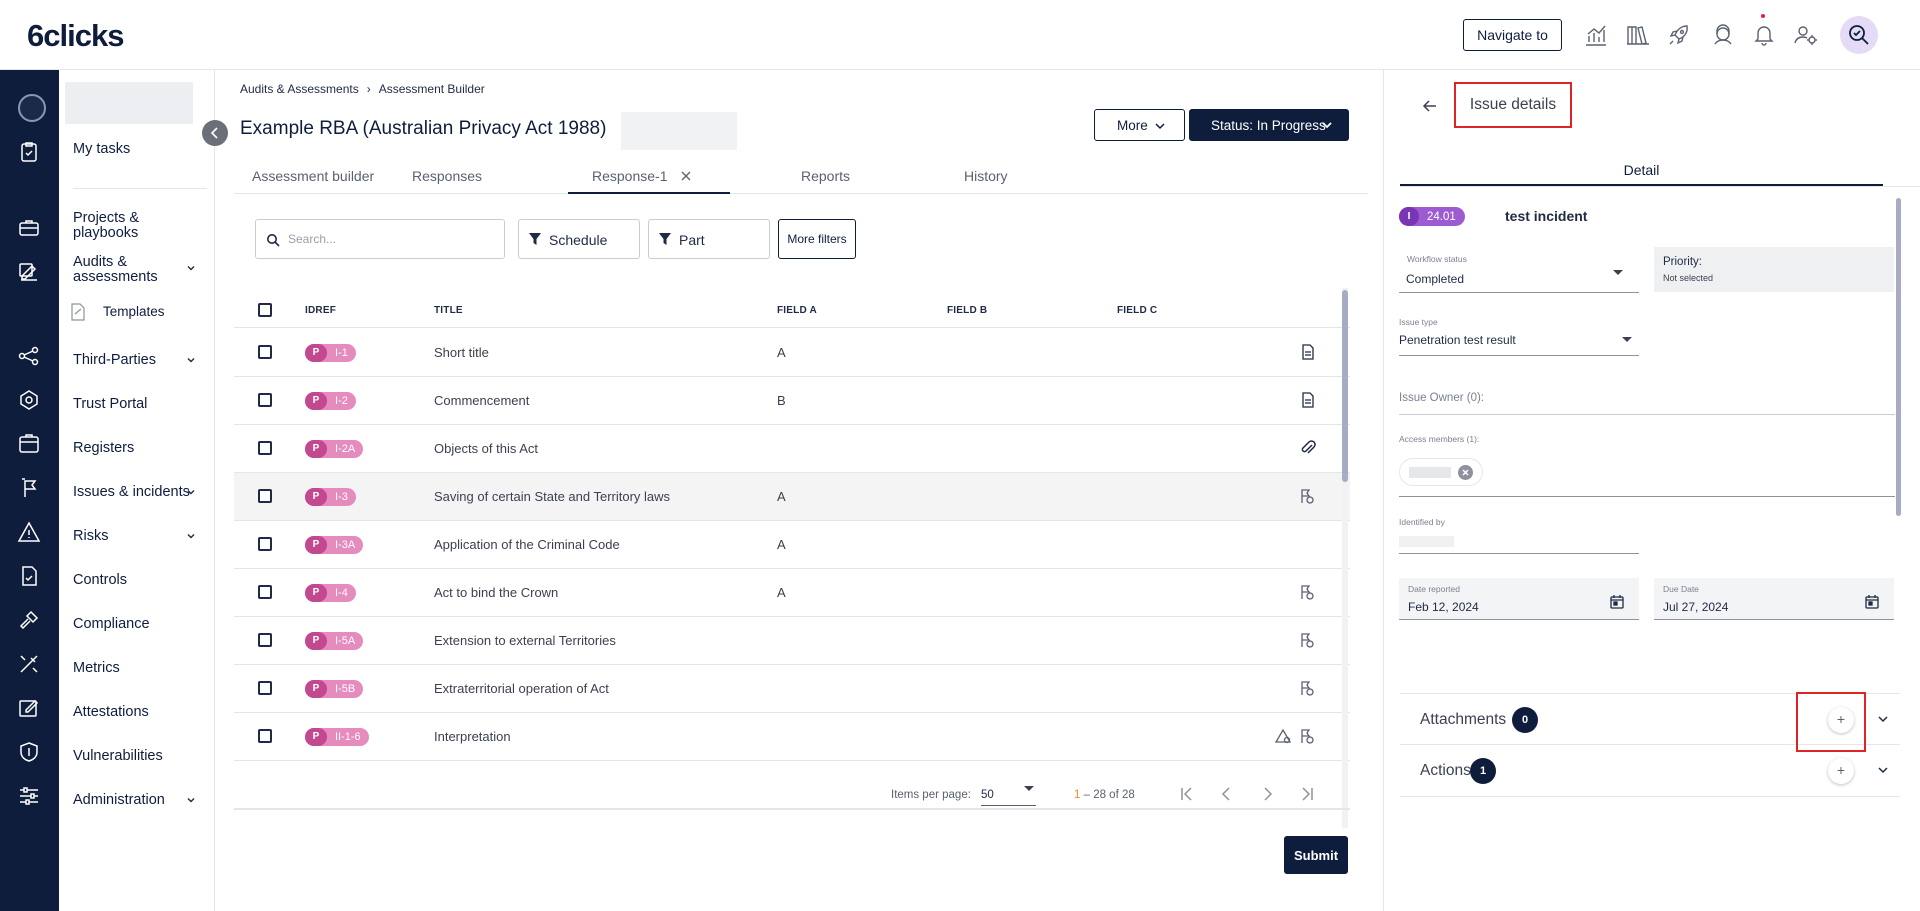 This screenshot has width=1920, height=911. Describe the element at coordinates (1679, 35) in the screenshot. I see `rocket-icon` at that location.